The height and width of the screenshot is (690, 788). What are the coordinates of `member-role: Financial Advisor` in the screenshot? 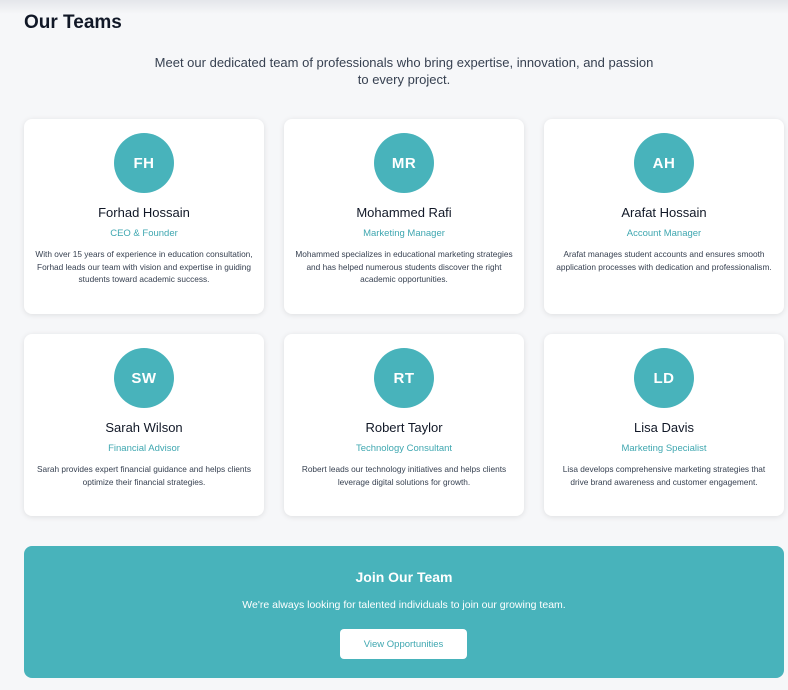 It's located at (144, 448).